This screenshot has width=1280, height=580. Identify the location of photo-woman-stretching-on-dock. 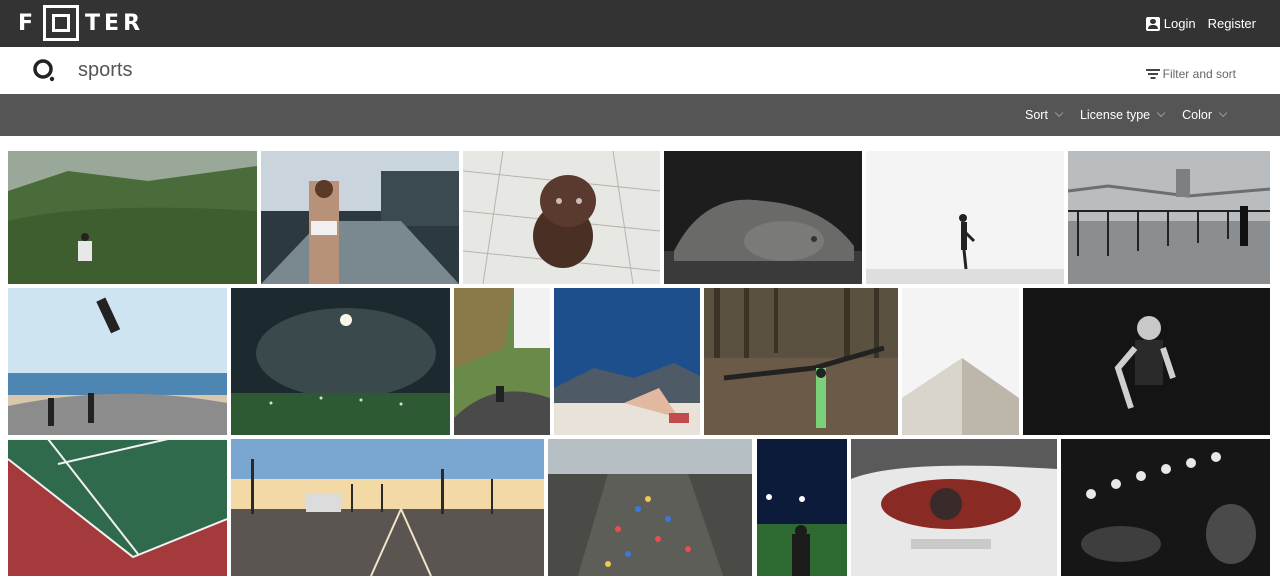
(360, 217).